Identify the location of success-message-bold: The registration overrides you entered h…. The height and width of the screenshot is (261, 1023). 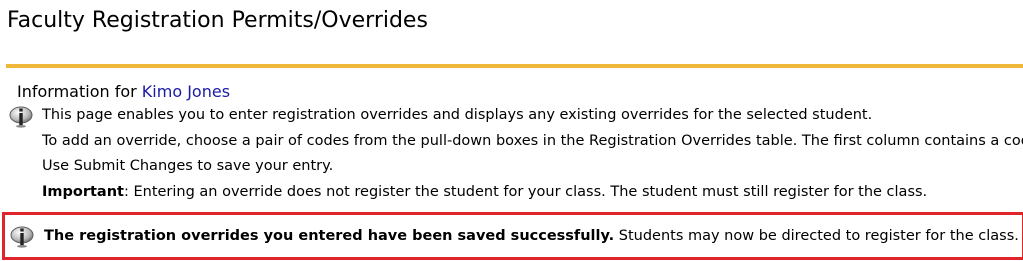
(329, 236).